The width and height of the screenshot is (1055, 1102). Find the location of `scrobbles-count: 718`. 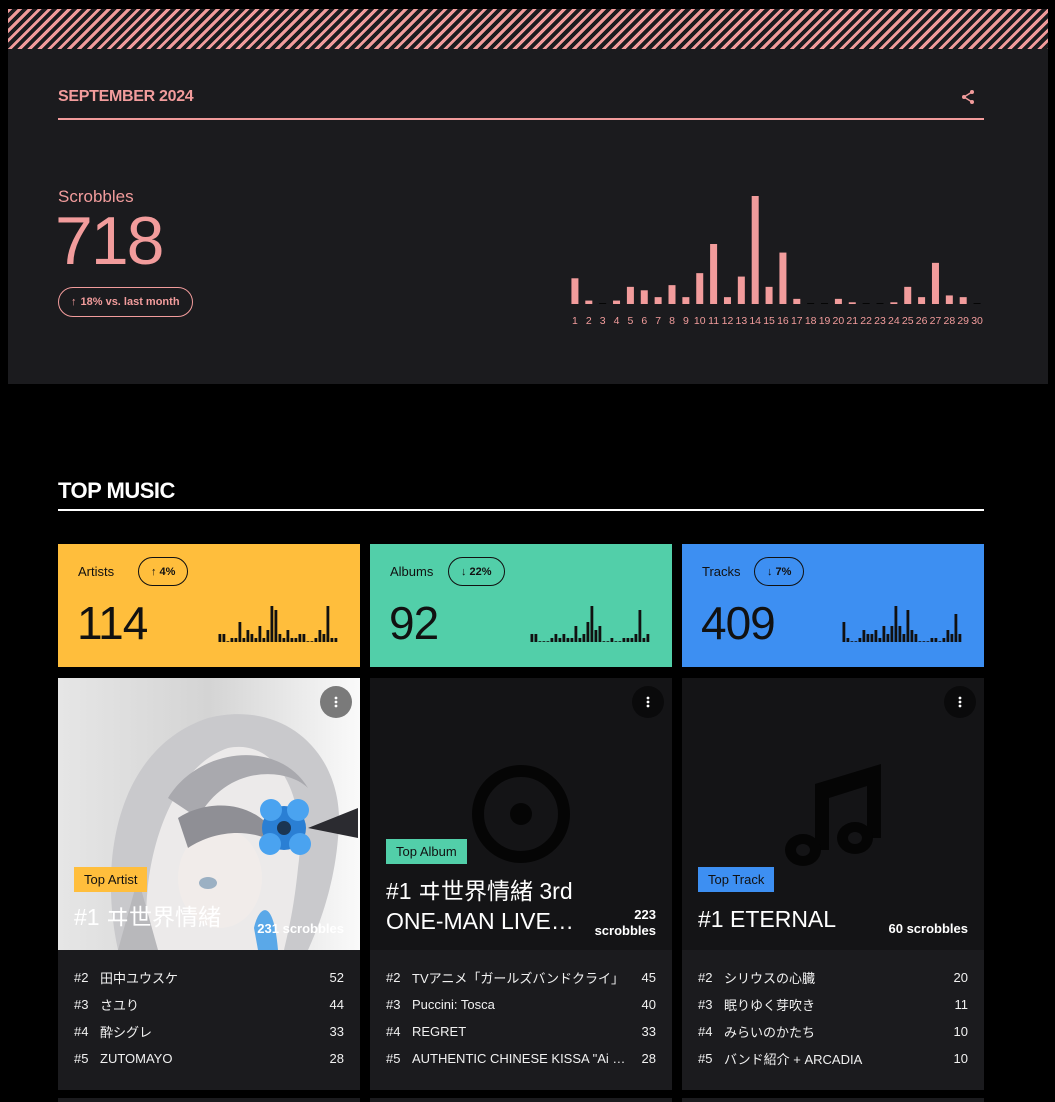

scrobbles-count: 718 is located at coordinates (109, 241).